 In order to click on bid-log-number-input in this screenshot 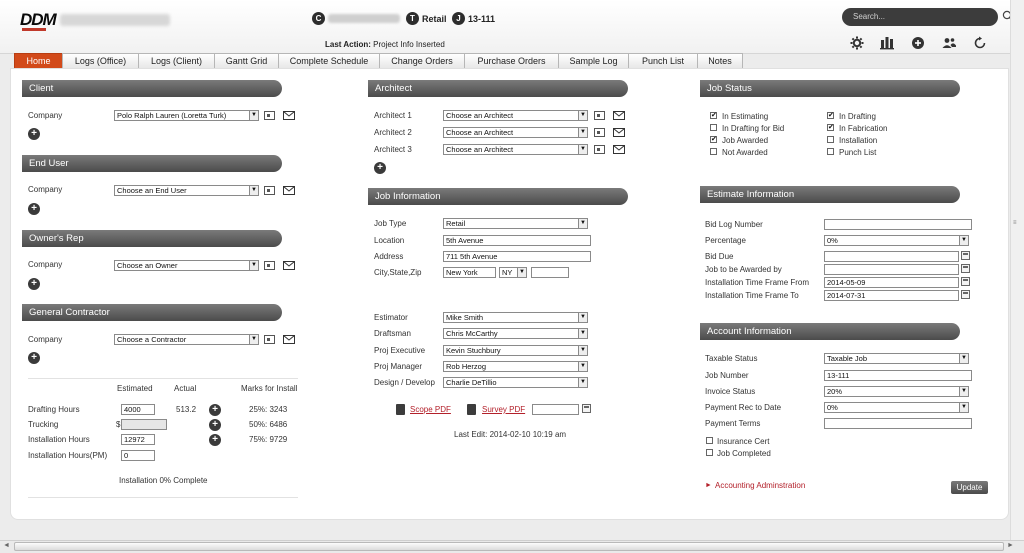, I will do `click(898, 224)`.